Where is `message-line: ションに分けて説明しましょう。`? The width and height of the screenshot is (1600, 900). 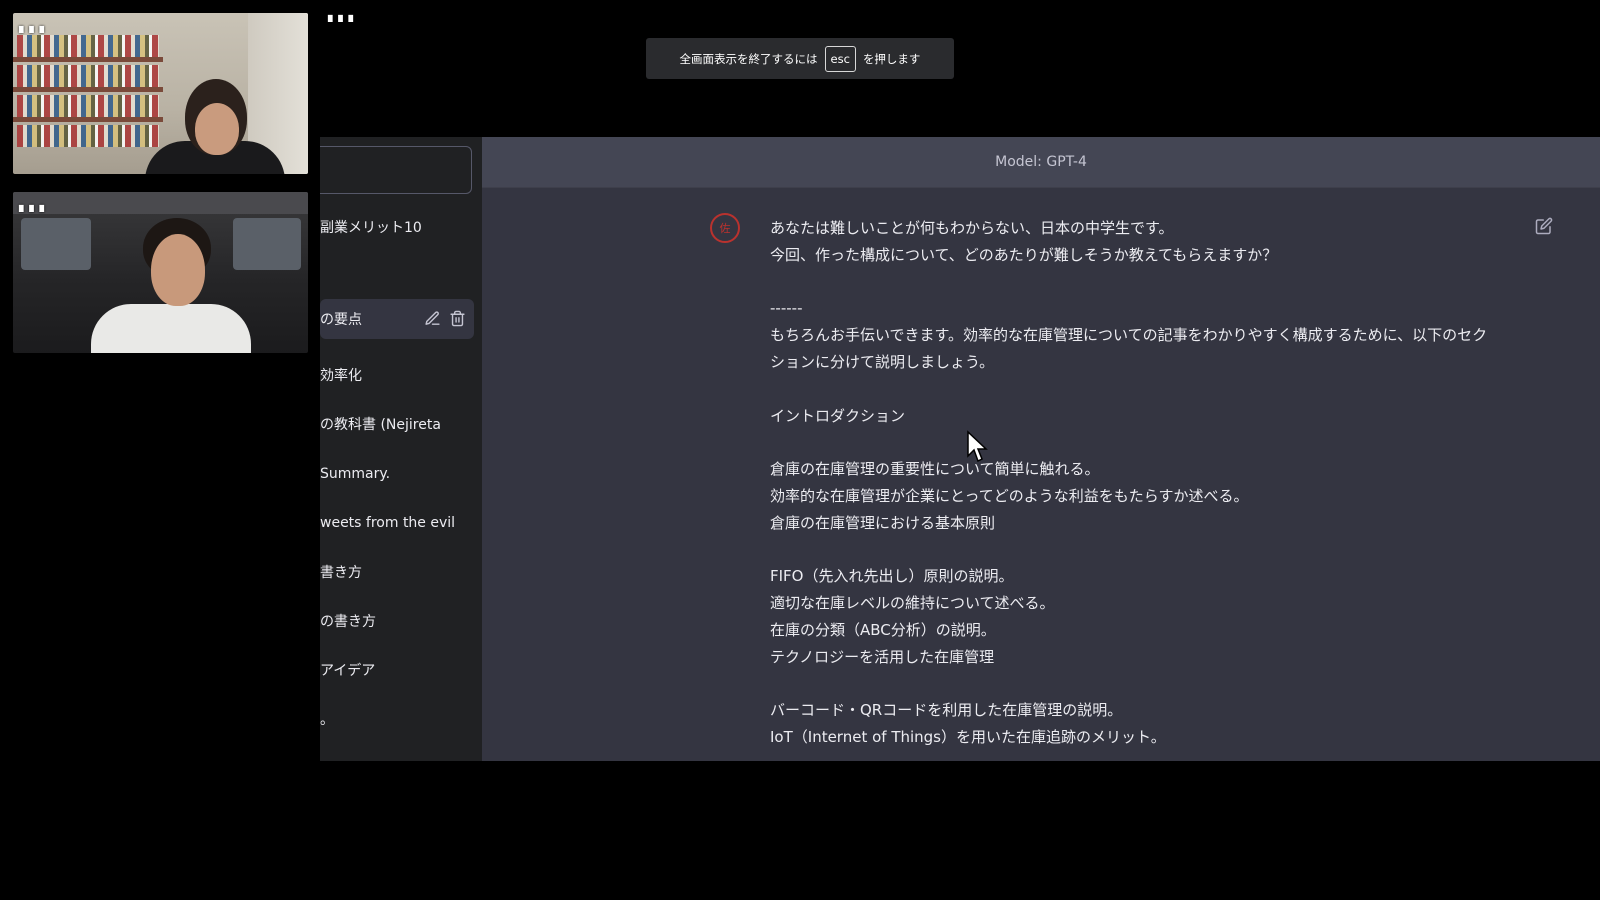 message-line: ションに分けて説明しましょう。 is located at coordinates (882, 361).